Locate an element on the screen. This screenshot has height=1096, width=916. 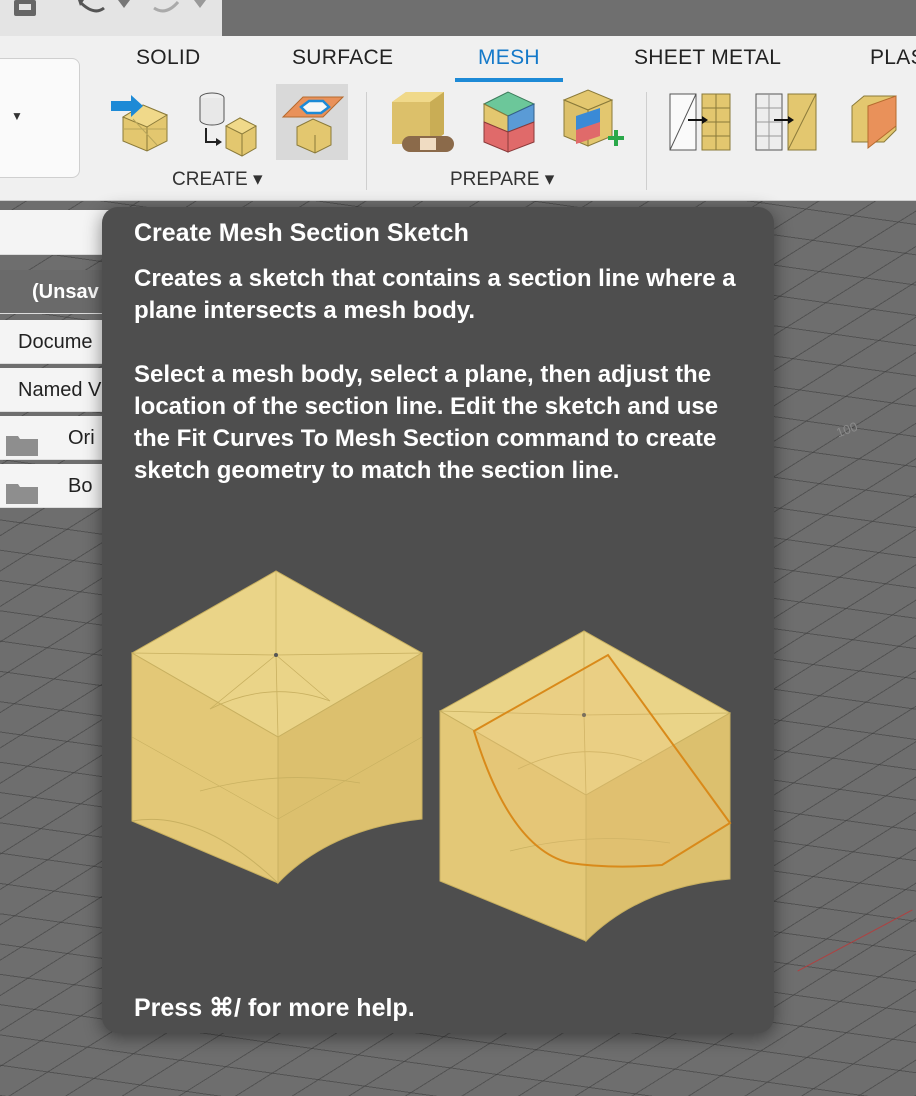
insert-mesh-button is located at coordinates (144, 122).